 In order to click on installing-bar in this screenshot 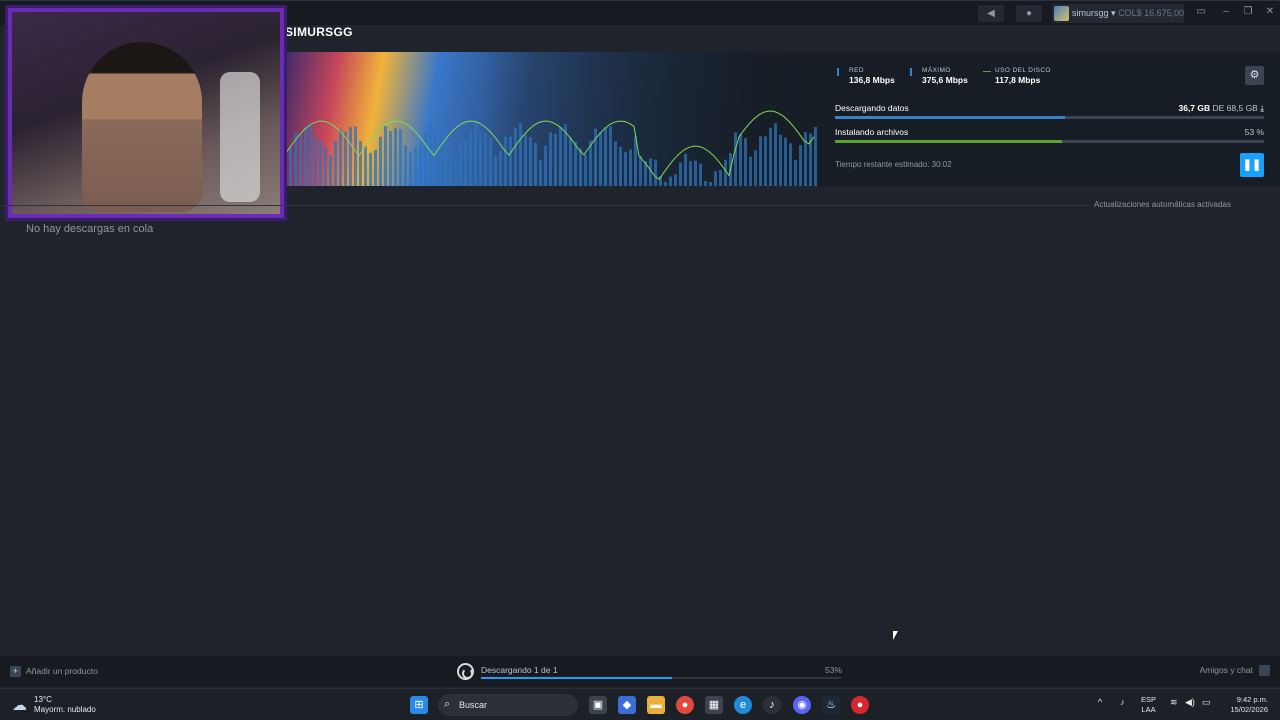, I will do `click(1049, 141)`.